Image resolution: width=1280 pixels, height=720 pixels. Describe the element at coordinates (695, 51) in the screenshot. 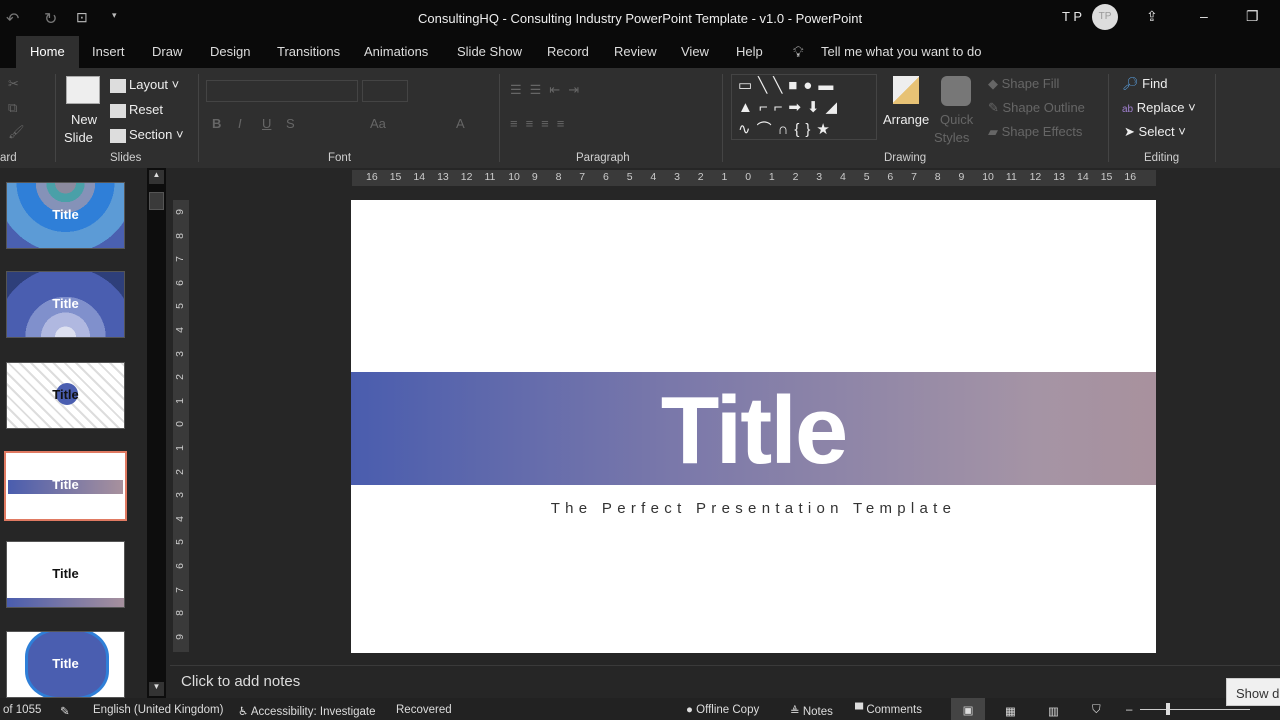

I see `tab-view: View` at that location.